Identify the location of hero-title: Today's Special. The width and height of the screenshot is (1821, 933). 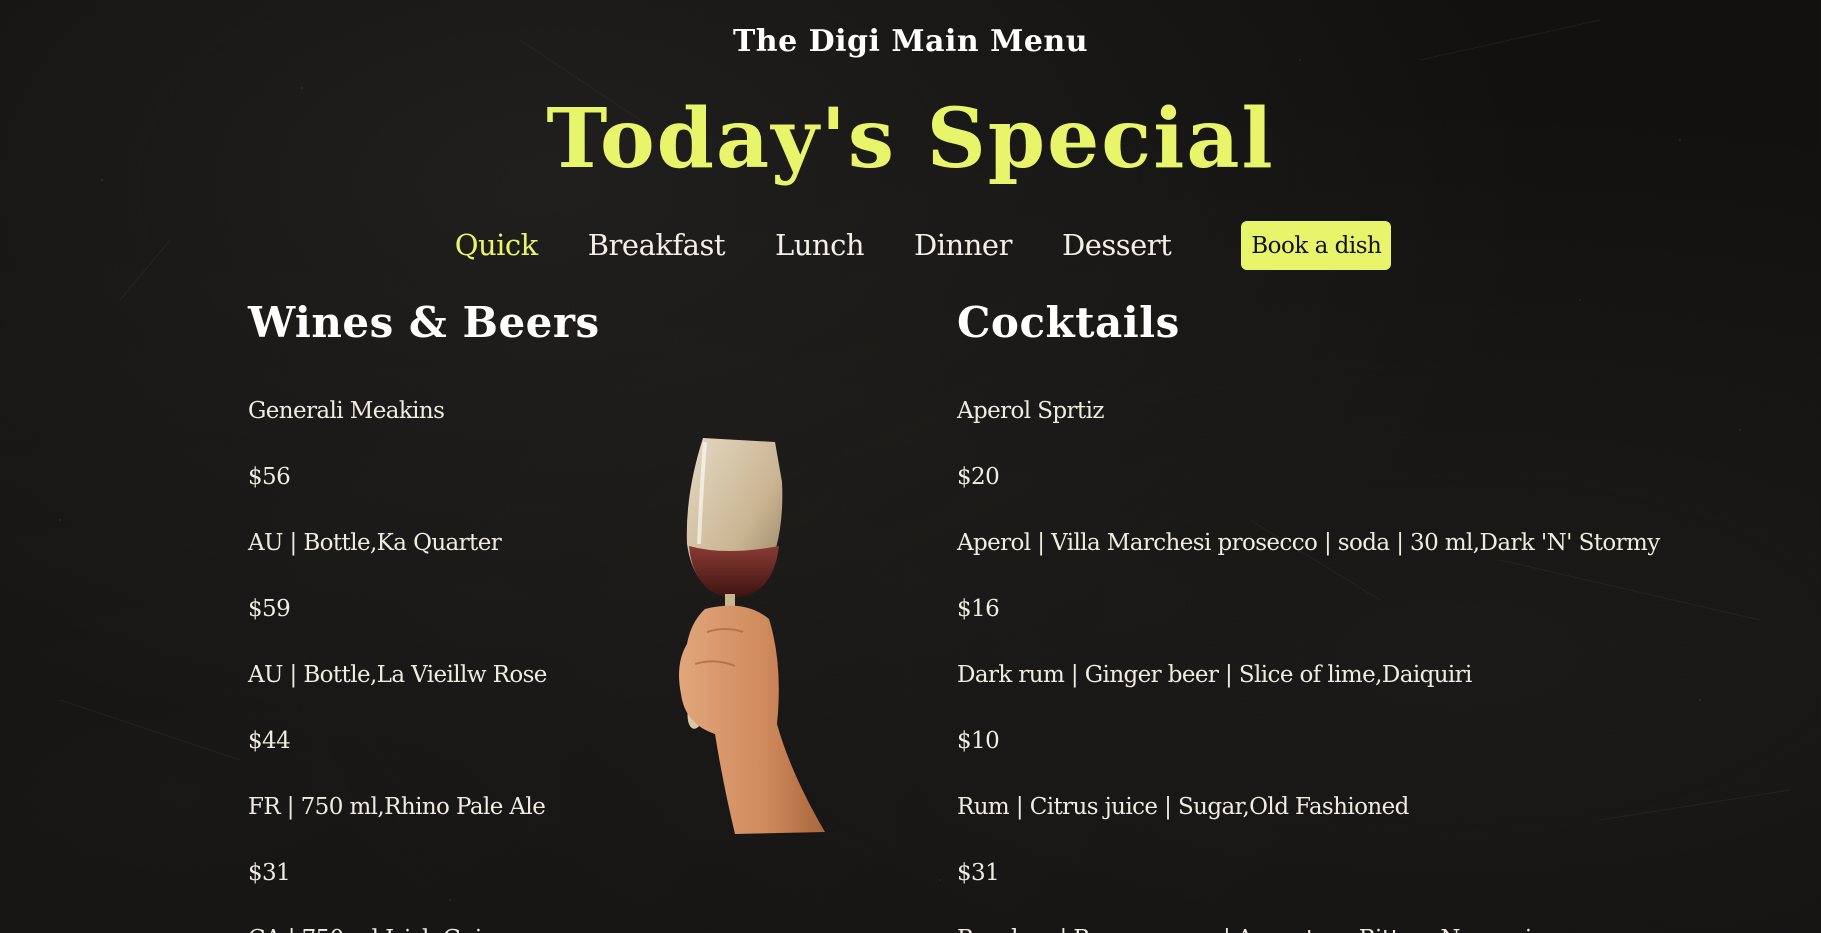
(910, 139).